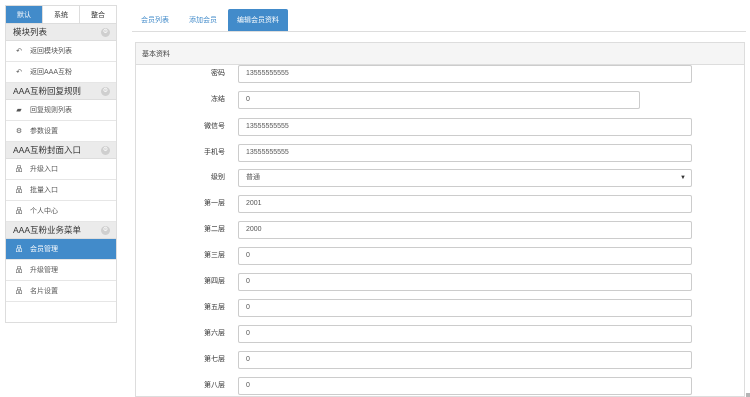 The width and height of the screenshot is (750, 397). Describe the element at coordinates (440, 54) in the screenshot. I see `panel-title: 基本资料` at that location.